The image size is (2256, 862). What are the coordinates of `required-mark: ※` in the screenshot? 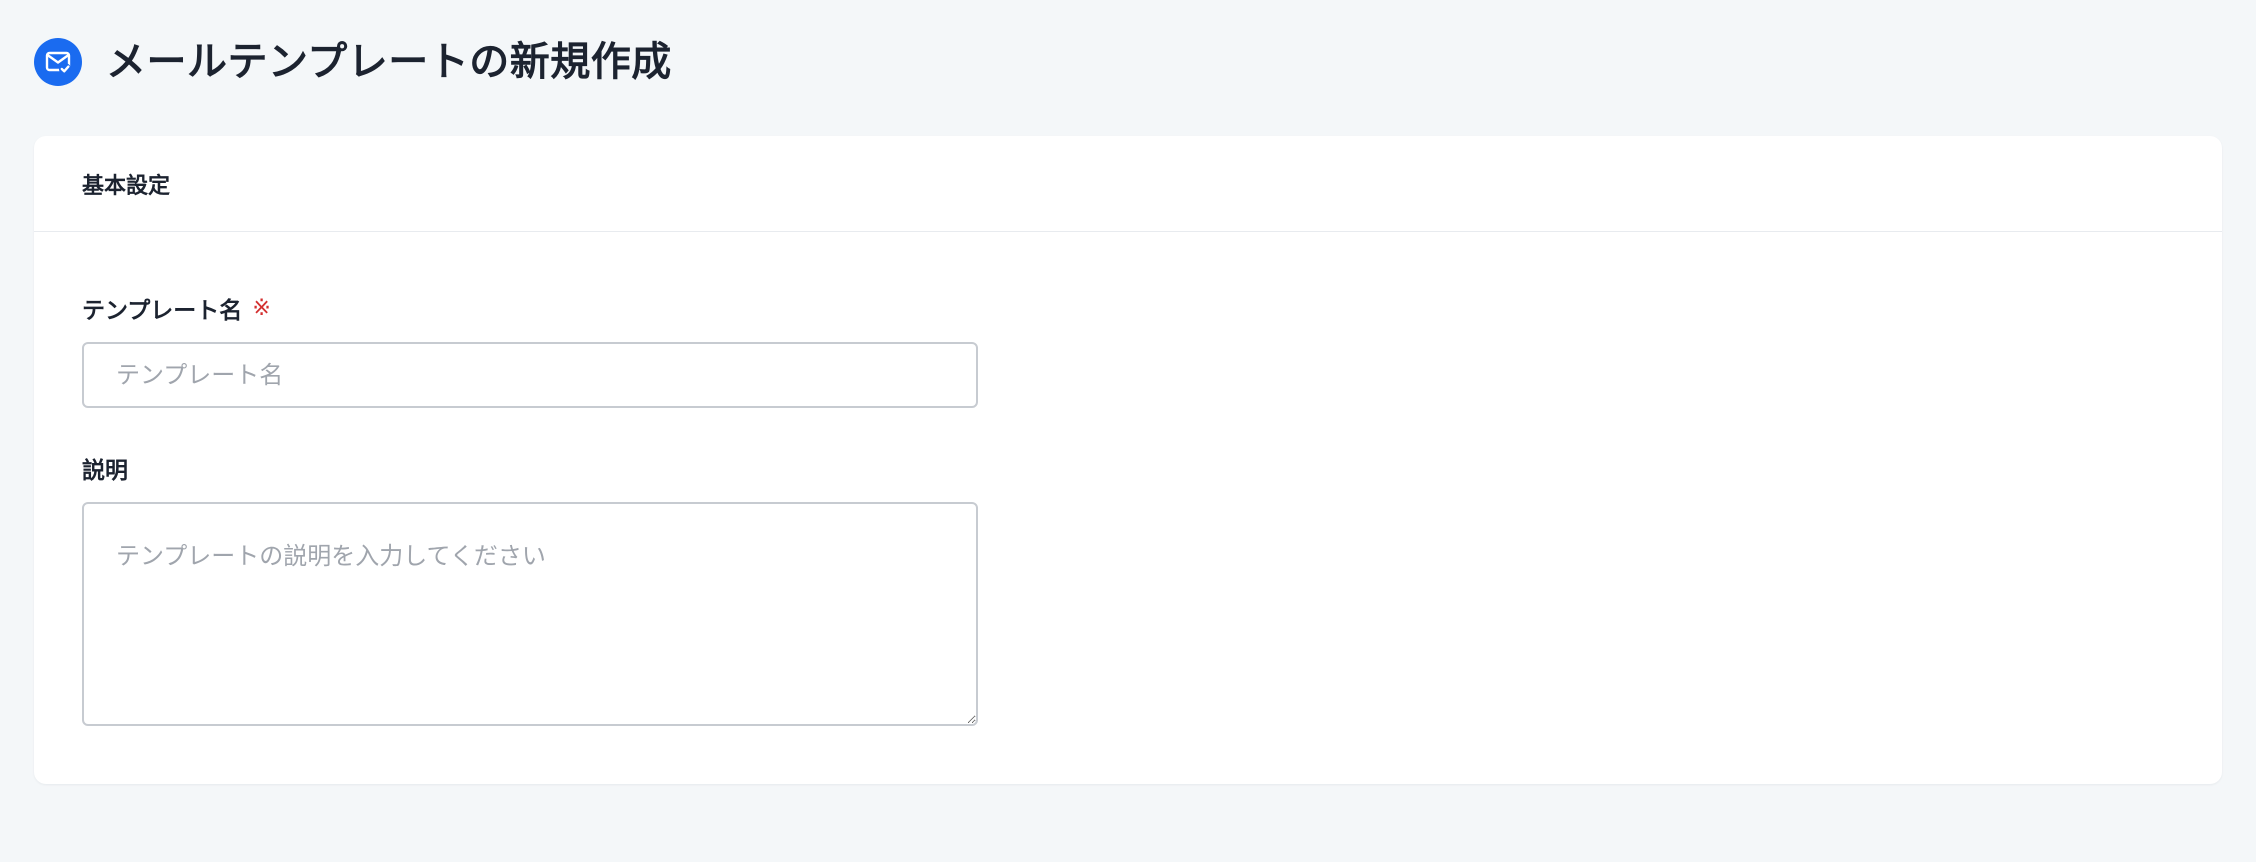 It's located at (261, 308).